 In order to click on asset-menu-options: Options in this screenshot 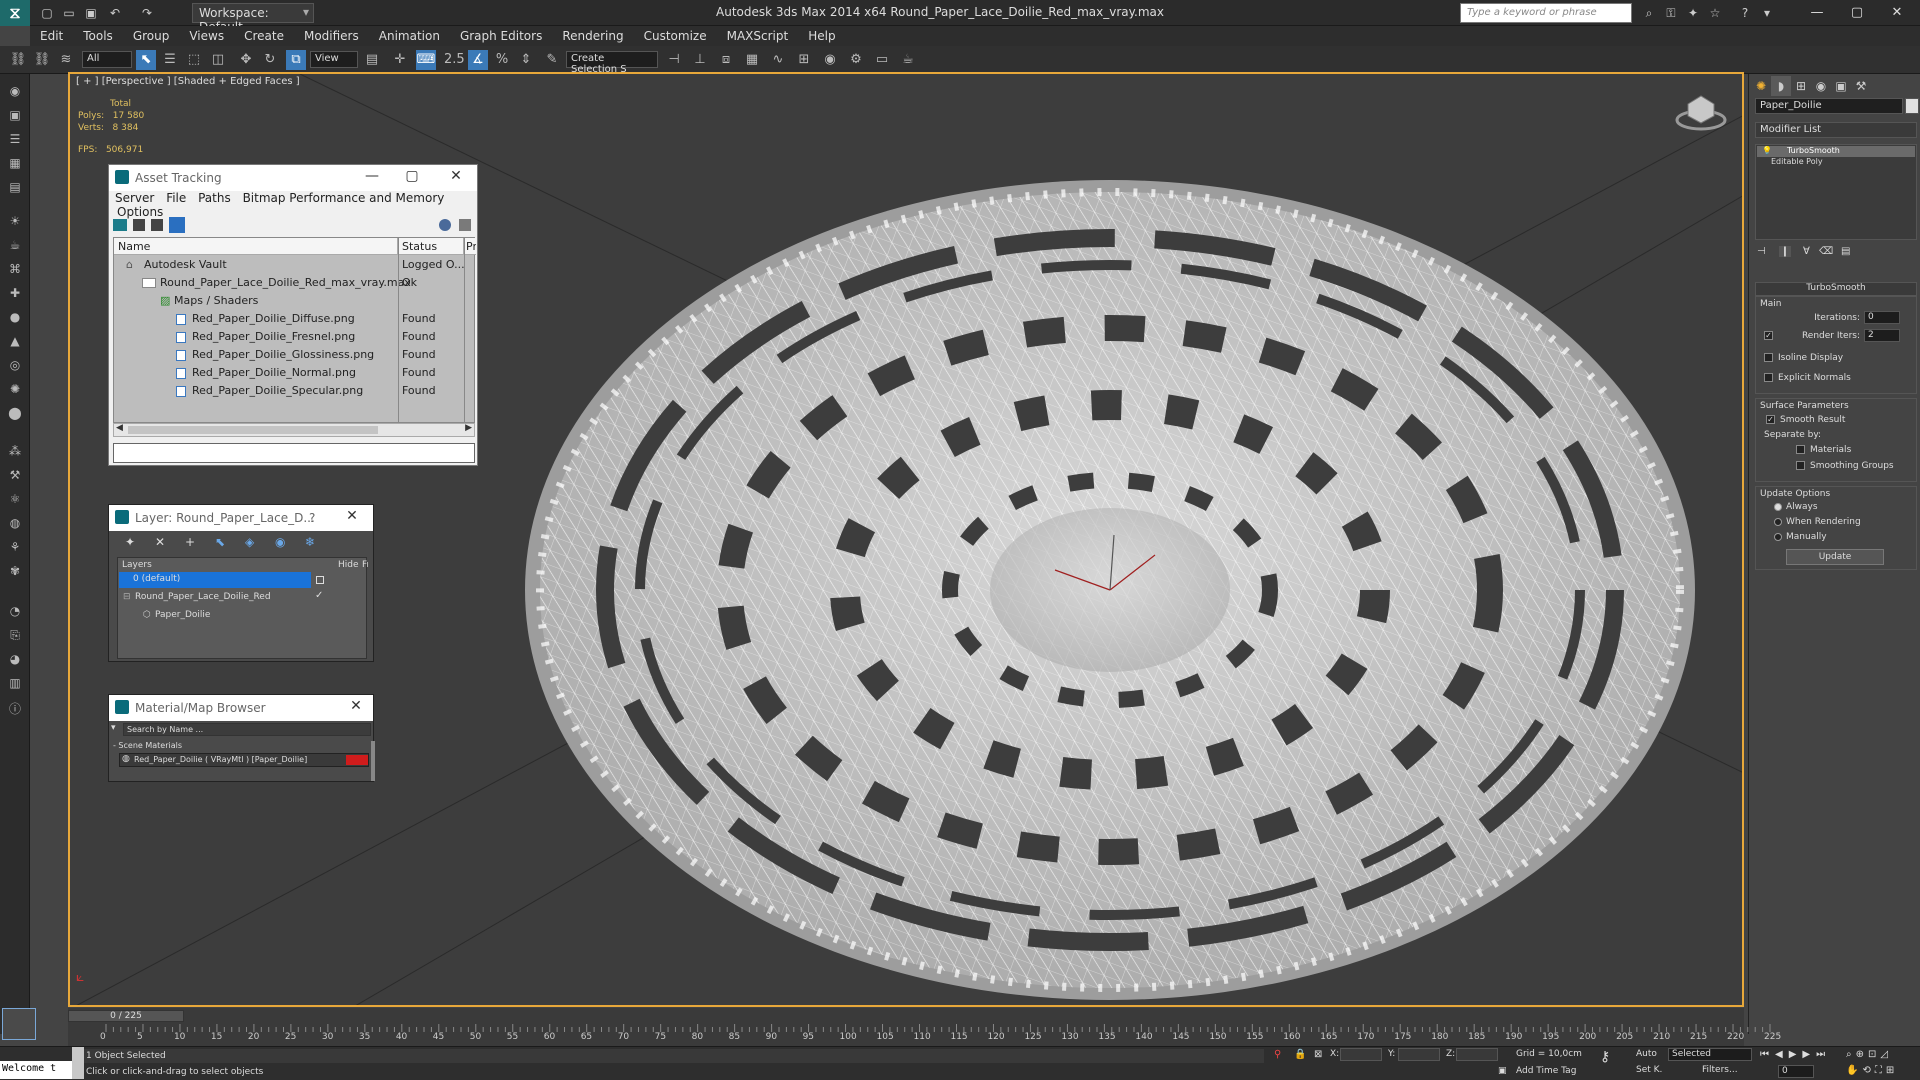, I will do `click(140, 212)`.